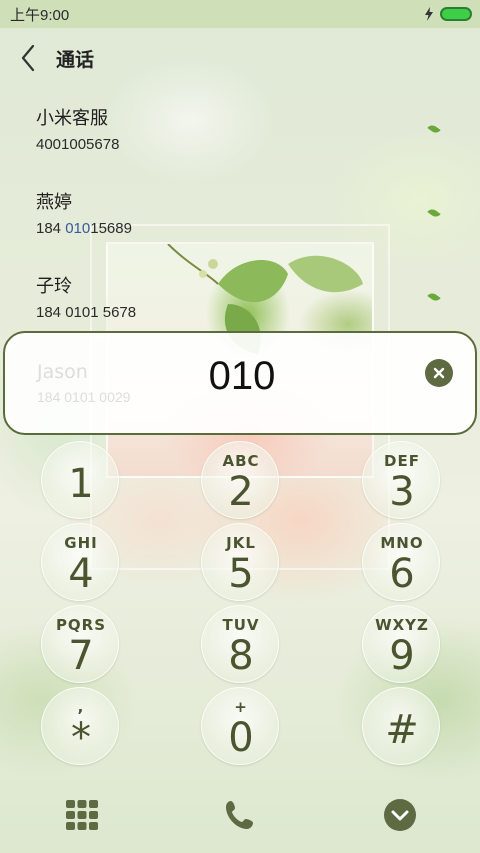 The width and height of the screenshot is (480, 853). What do you see at coordinates (51, 228) in the screenshot?
I see `number-prefix: 184` at bounding box center [51, 228].